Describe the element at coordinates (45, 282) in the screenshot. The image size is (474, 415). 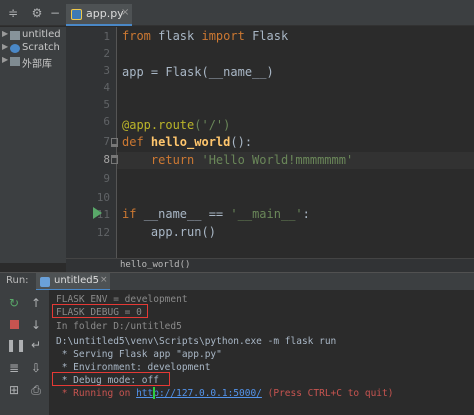
I see `run-config-icon` at that location.